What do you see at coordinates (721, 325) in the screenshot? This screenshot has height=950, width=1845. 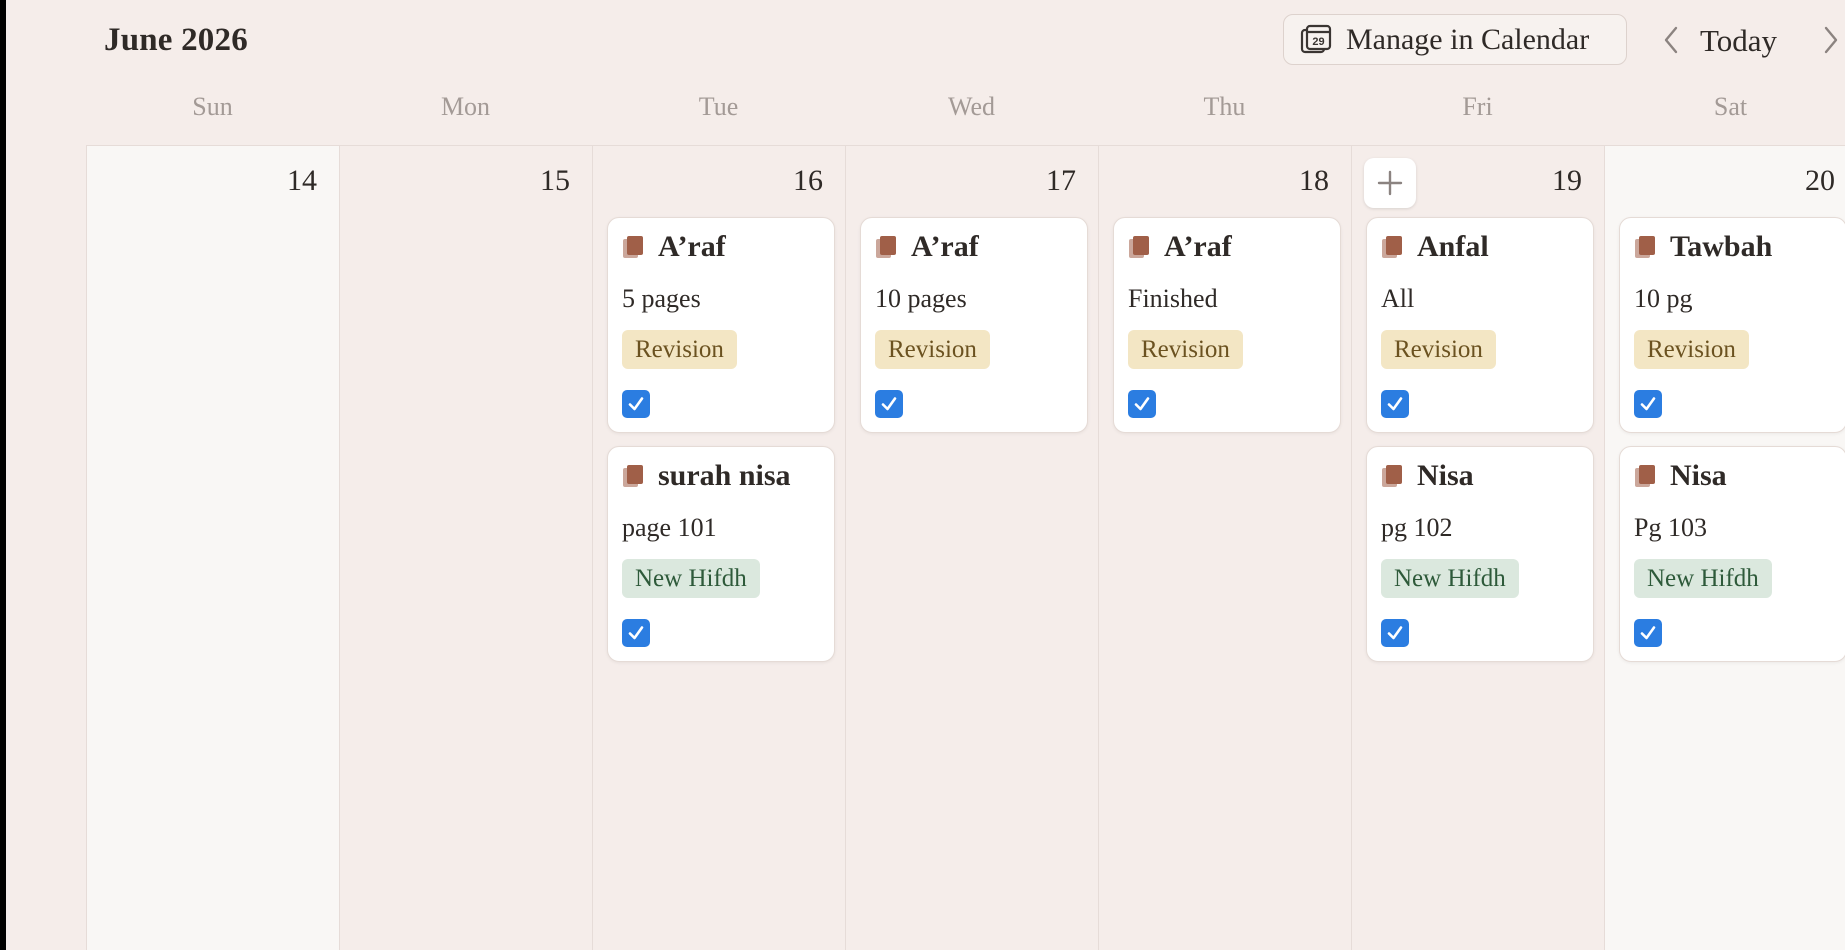 I see `event-card: A’raf 5 pages Revision` at bounding box center [721, 325].